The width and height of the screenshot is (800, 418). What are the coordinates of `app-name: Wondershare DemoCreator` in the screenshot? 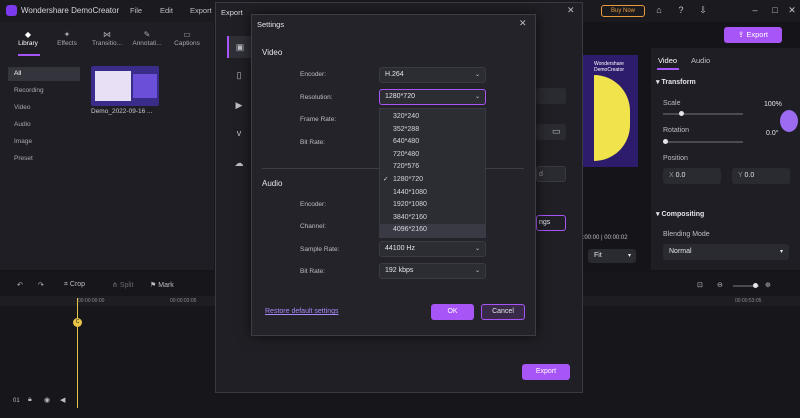 It's located at (70, 10).